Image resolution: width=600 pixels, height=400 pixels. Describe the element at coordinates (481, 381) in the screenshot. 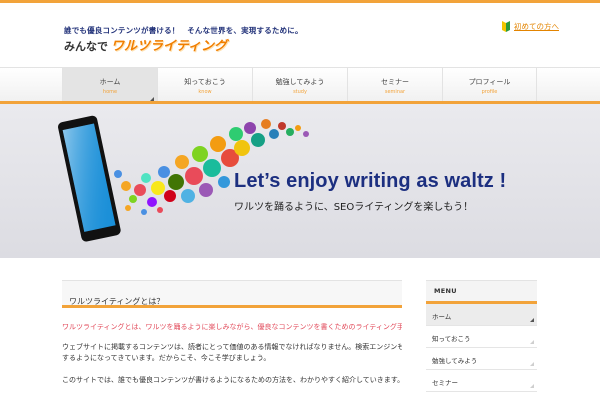

I see `sidebar-item-seminar: セミナー` at that location.